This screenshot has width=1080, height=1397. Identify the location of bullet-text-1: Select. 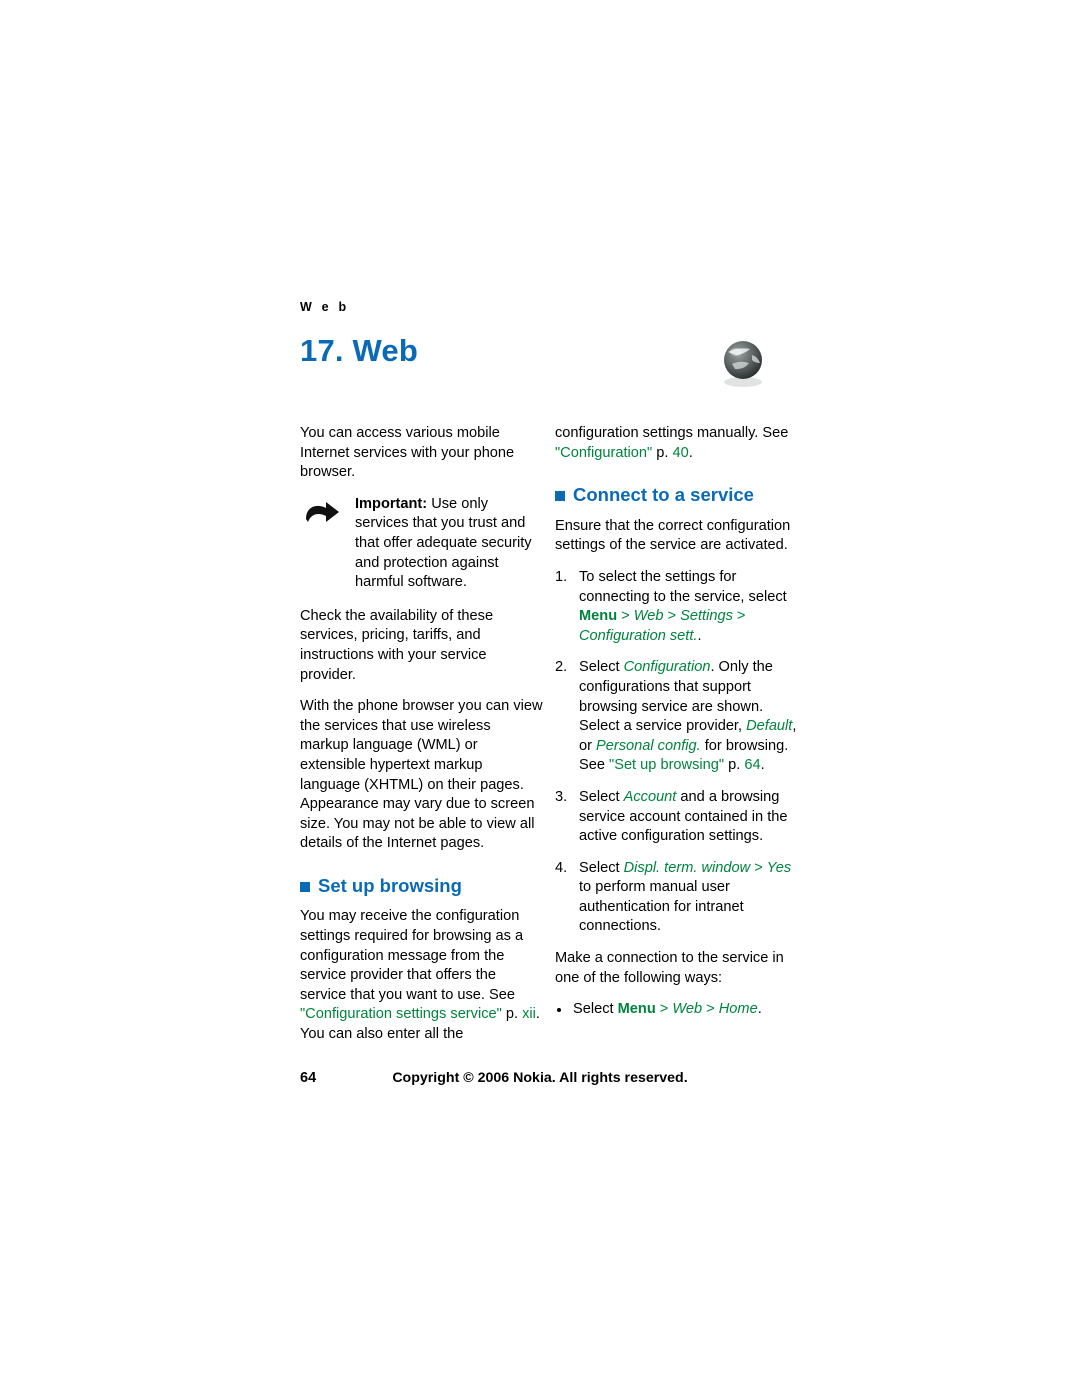
(595, 1009).